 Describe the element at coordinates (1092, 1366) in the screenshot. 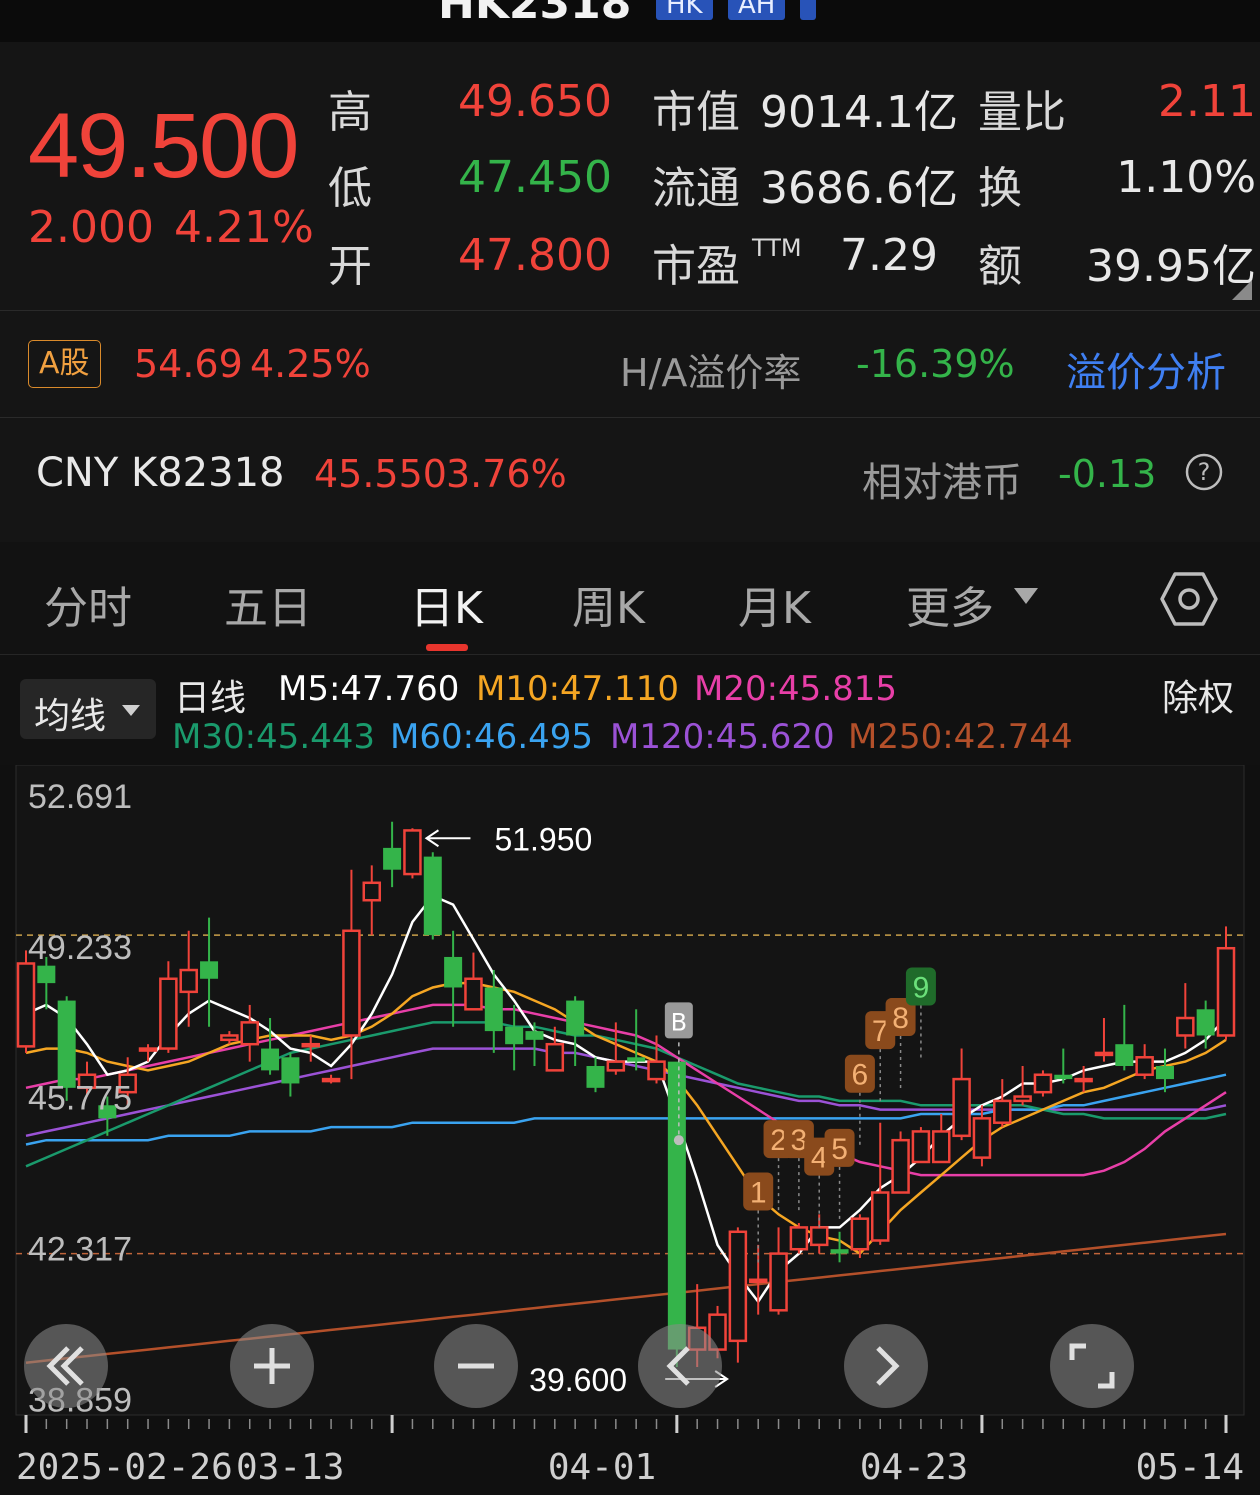

I see `fullscreen-button` at that location.